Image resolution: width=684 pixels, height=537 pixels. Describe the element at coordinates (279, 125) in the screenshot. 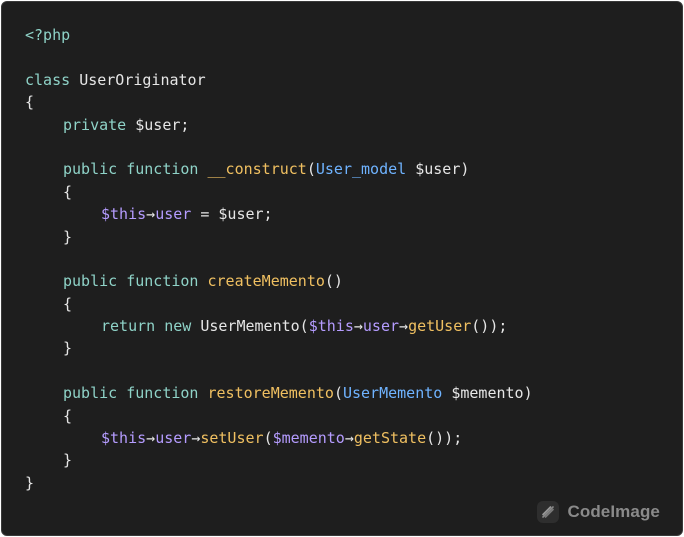

I see `code-line: private $user;` at that location.